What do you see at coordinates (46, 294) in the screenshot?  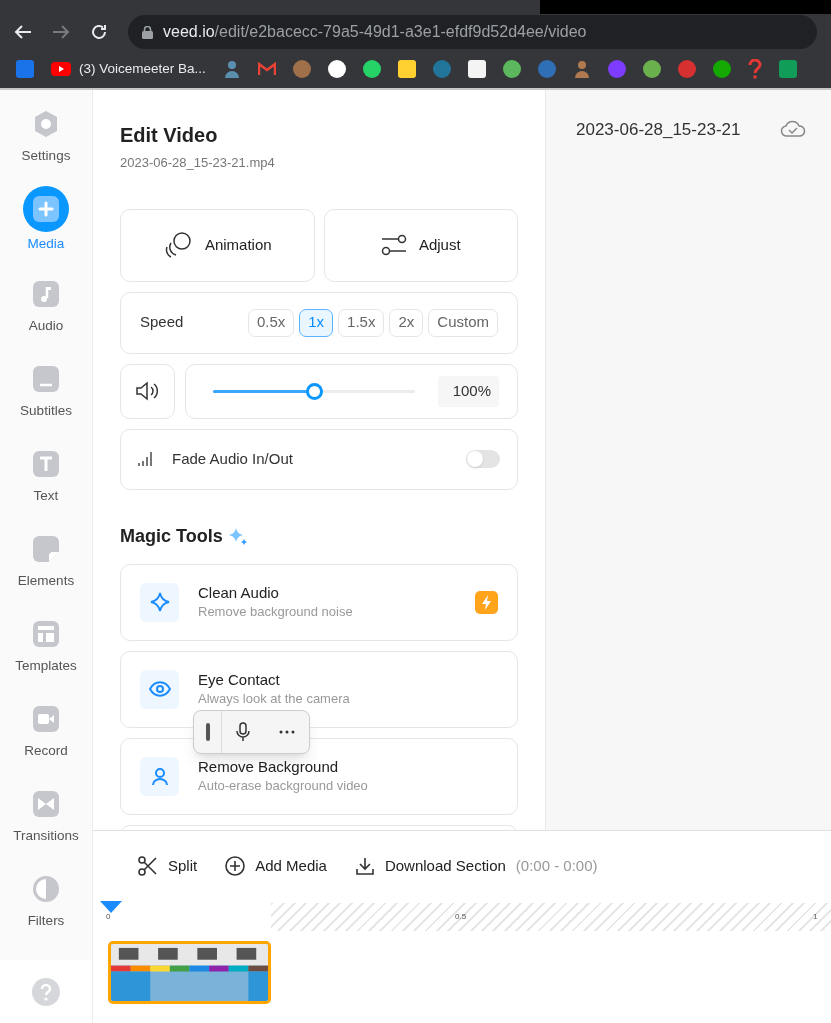 I see `music-note-icon` at bounding box center [46, 294].